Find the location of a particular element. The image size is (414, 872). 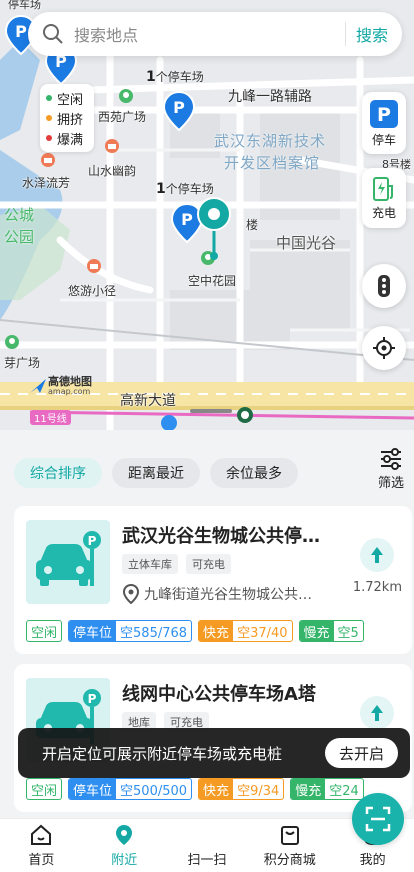

parking-pin-3: P is located at coordinates (179, 111).